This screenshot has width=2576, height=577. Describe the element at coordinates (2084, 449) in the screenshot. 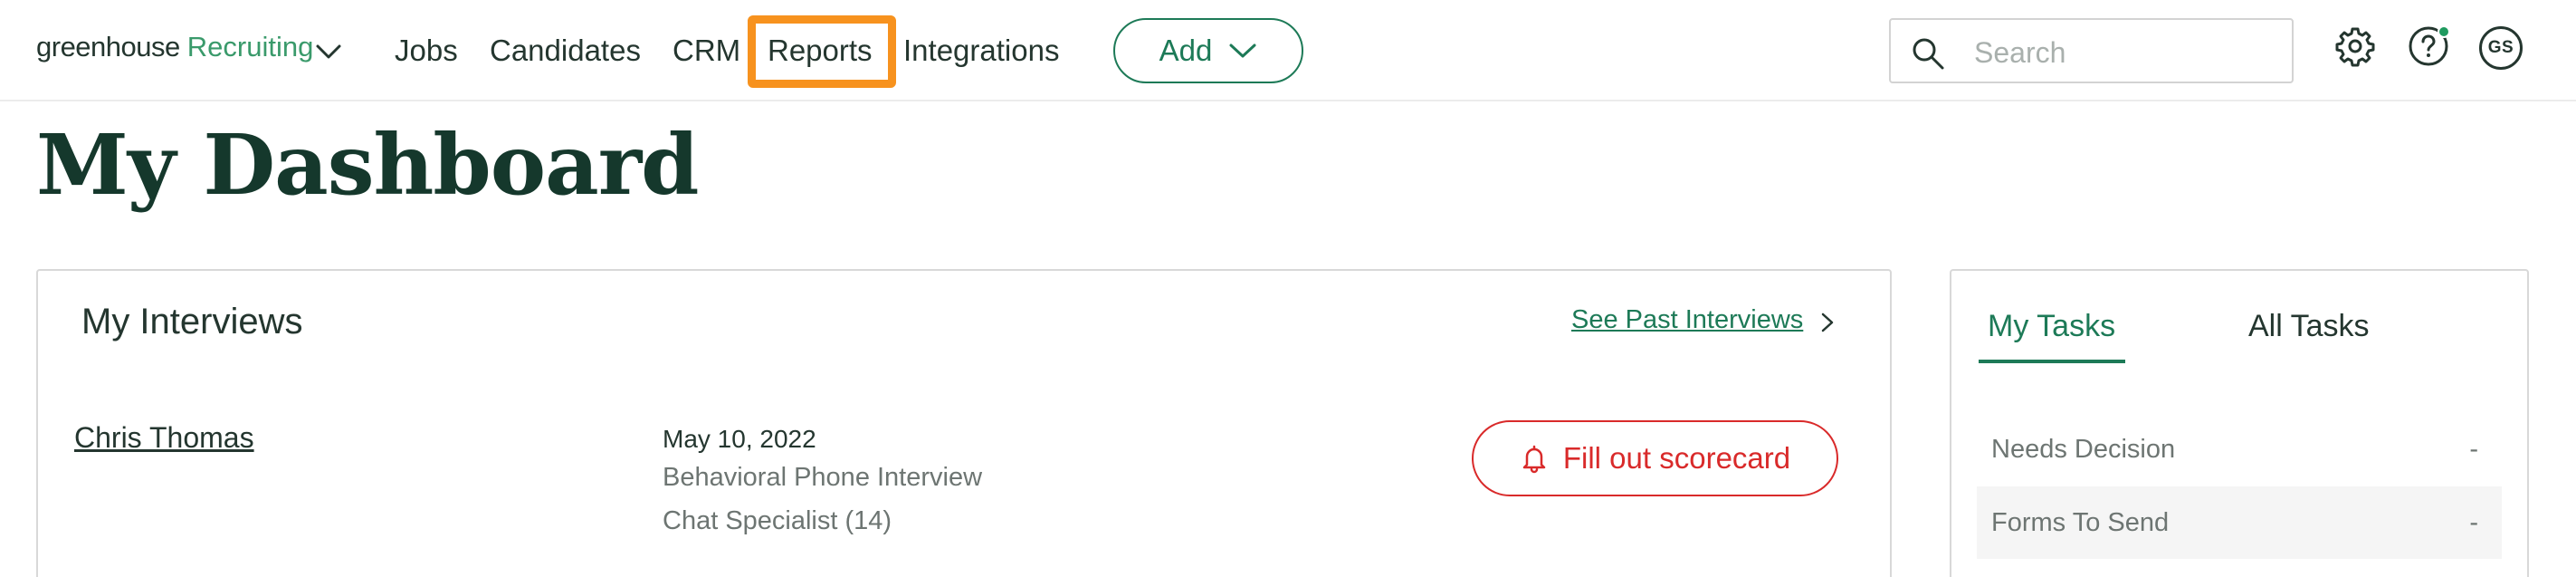

I see `task-label: Needs Decision` at that location.